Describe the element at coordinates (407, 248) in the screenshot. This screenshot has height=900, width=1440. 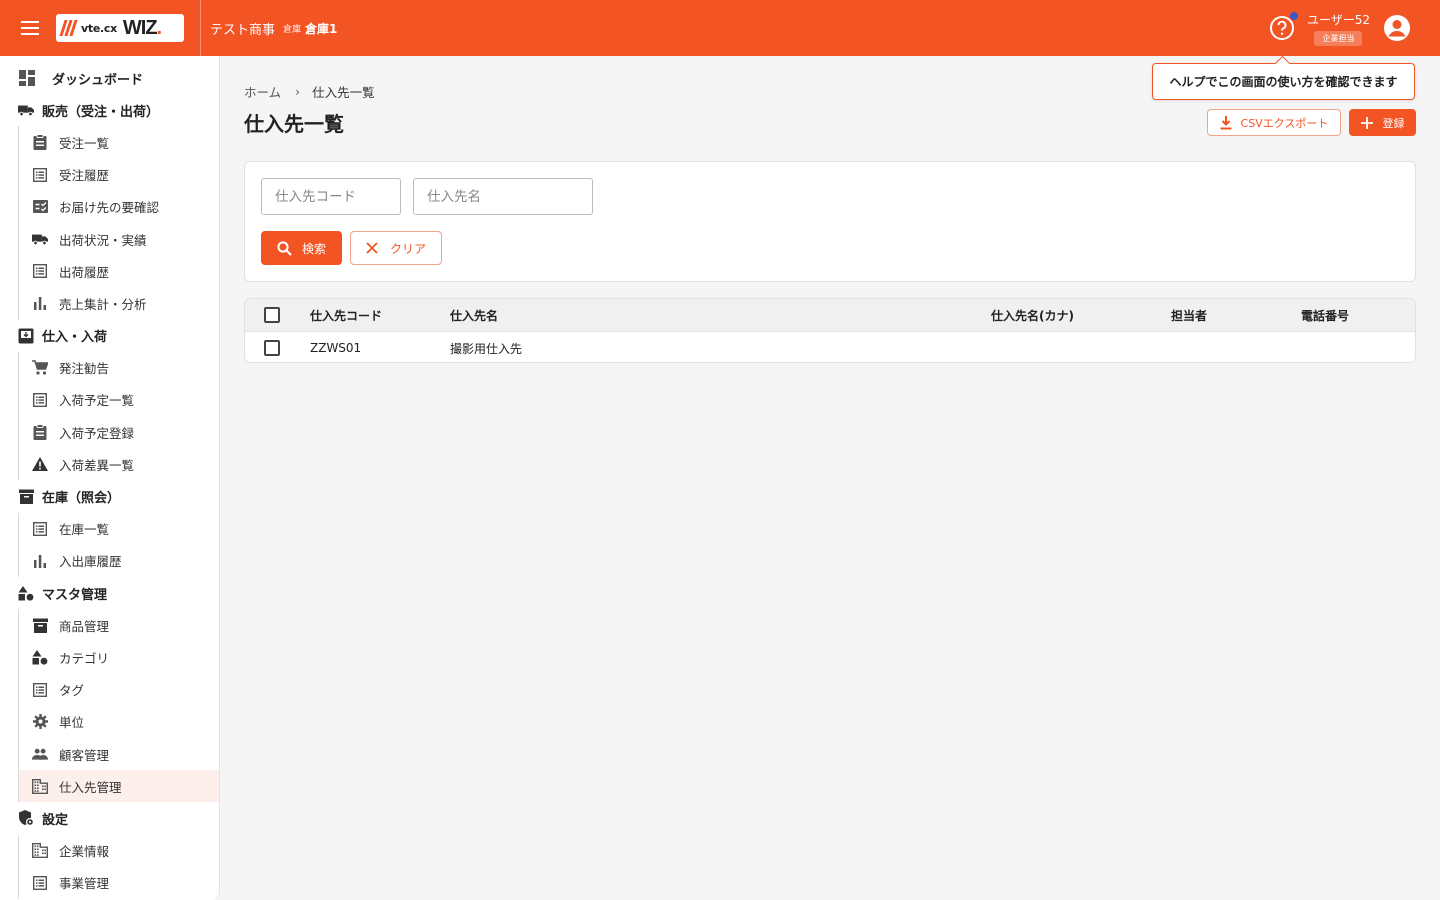
I see `clear-button-label: クリア` at that location.